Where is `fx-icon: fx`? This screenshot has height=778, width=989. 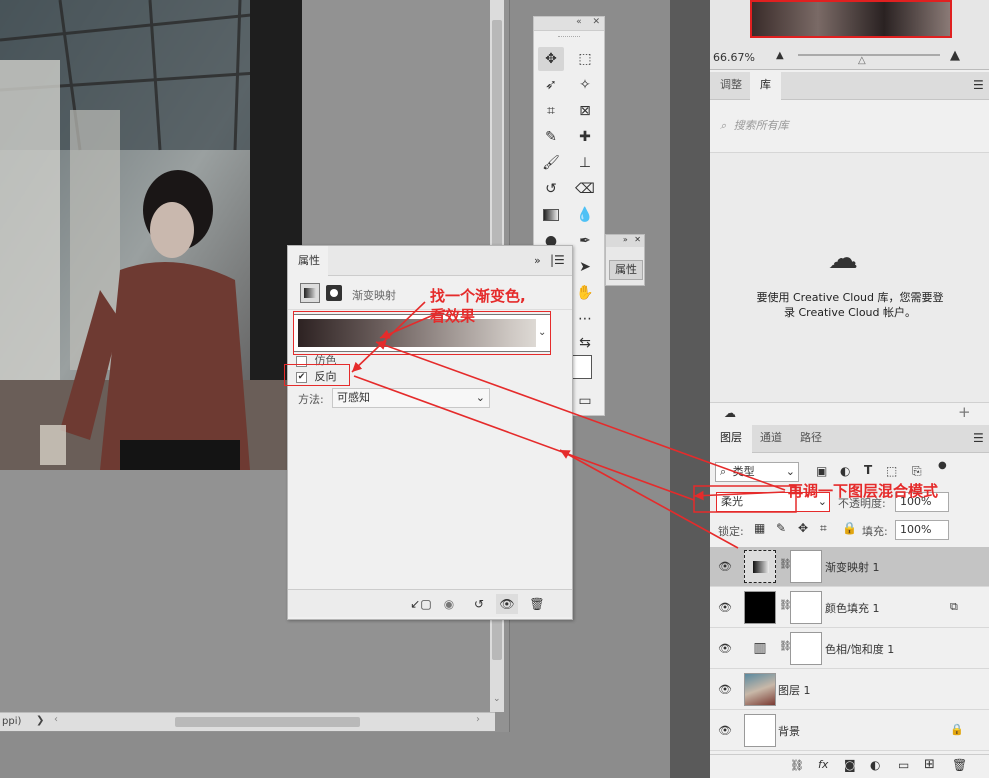
fx-icon: fx is located at coordinates (823, 764).